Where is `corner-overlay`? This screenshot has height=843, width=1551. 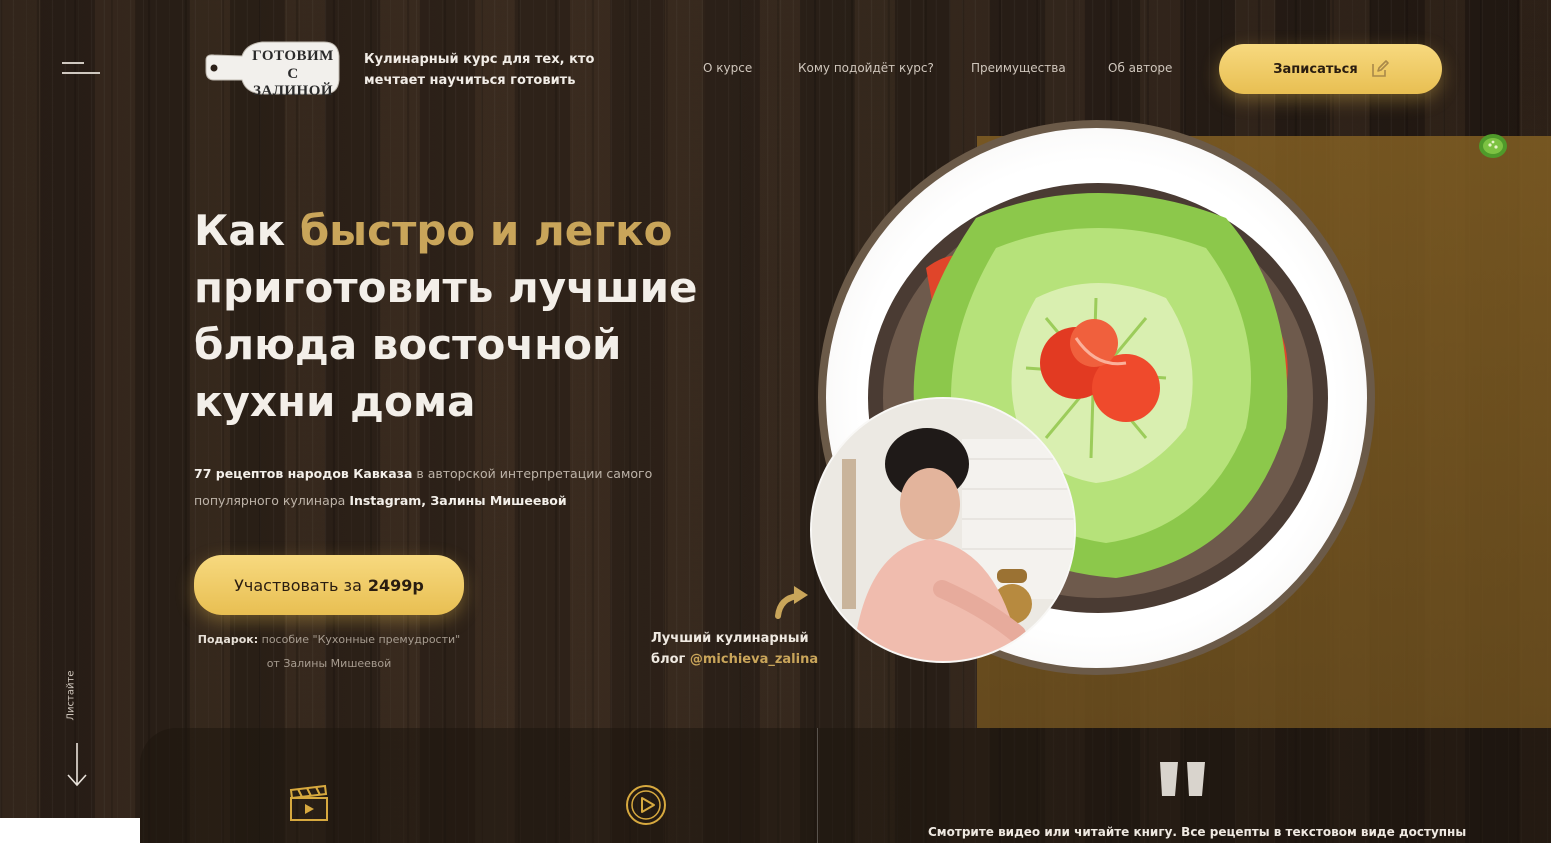
corner-overlay is located at coordinates (70, 830).